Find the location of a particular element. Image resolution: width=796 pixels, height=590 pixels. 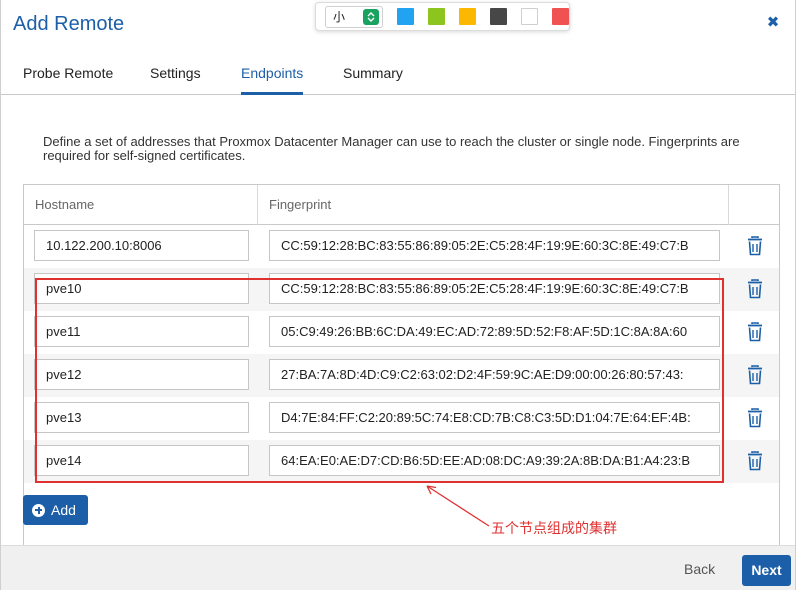

tab-probe-remote: Probe Remote is located at coordinates (68, 73).